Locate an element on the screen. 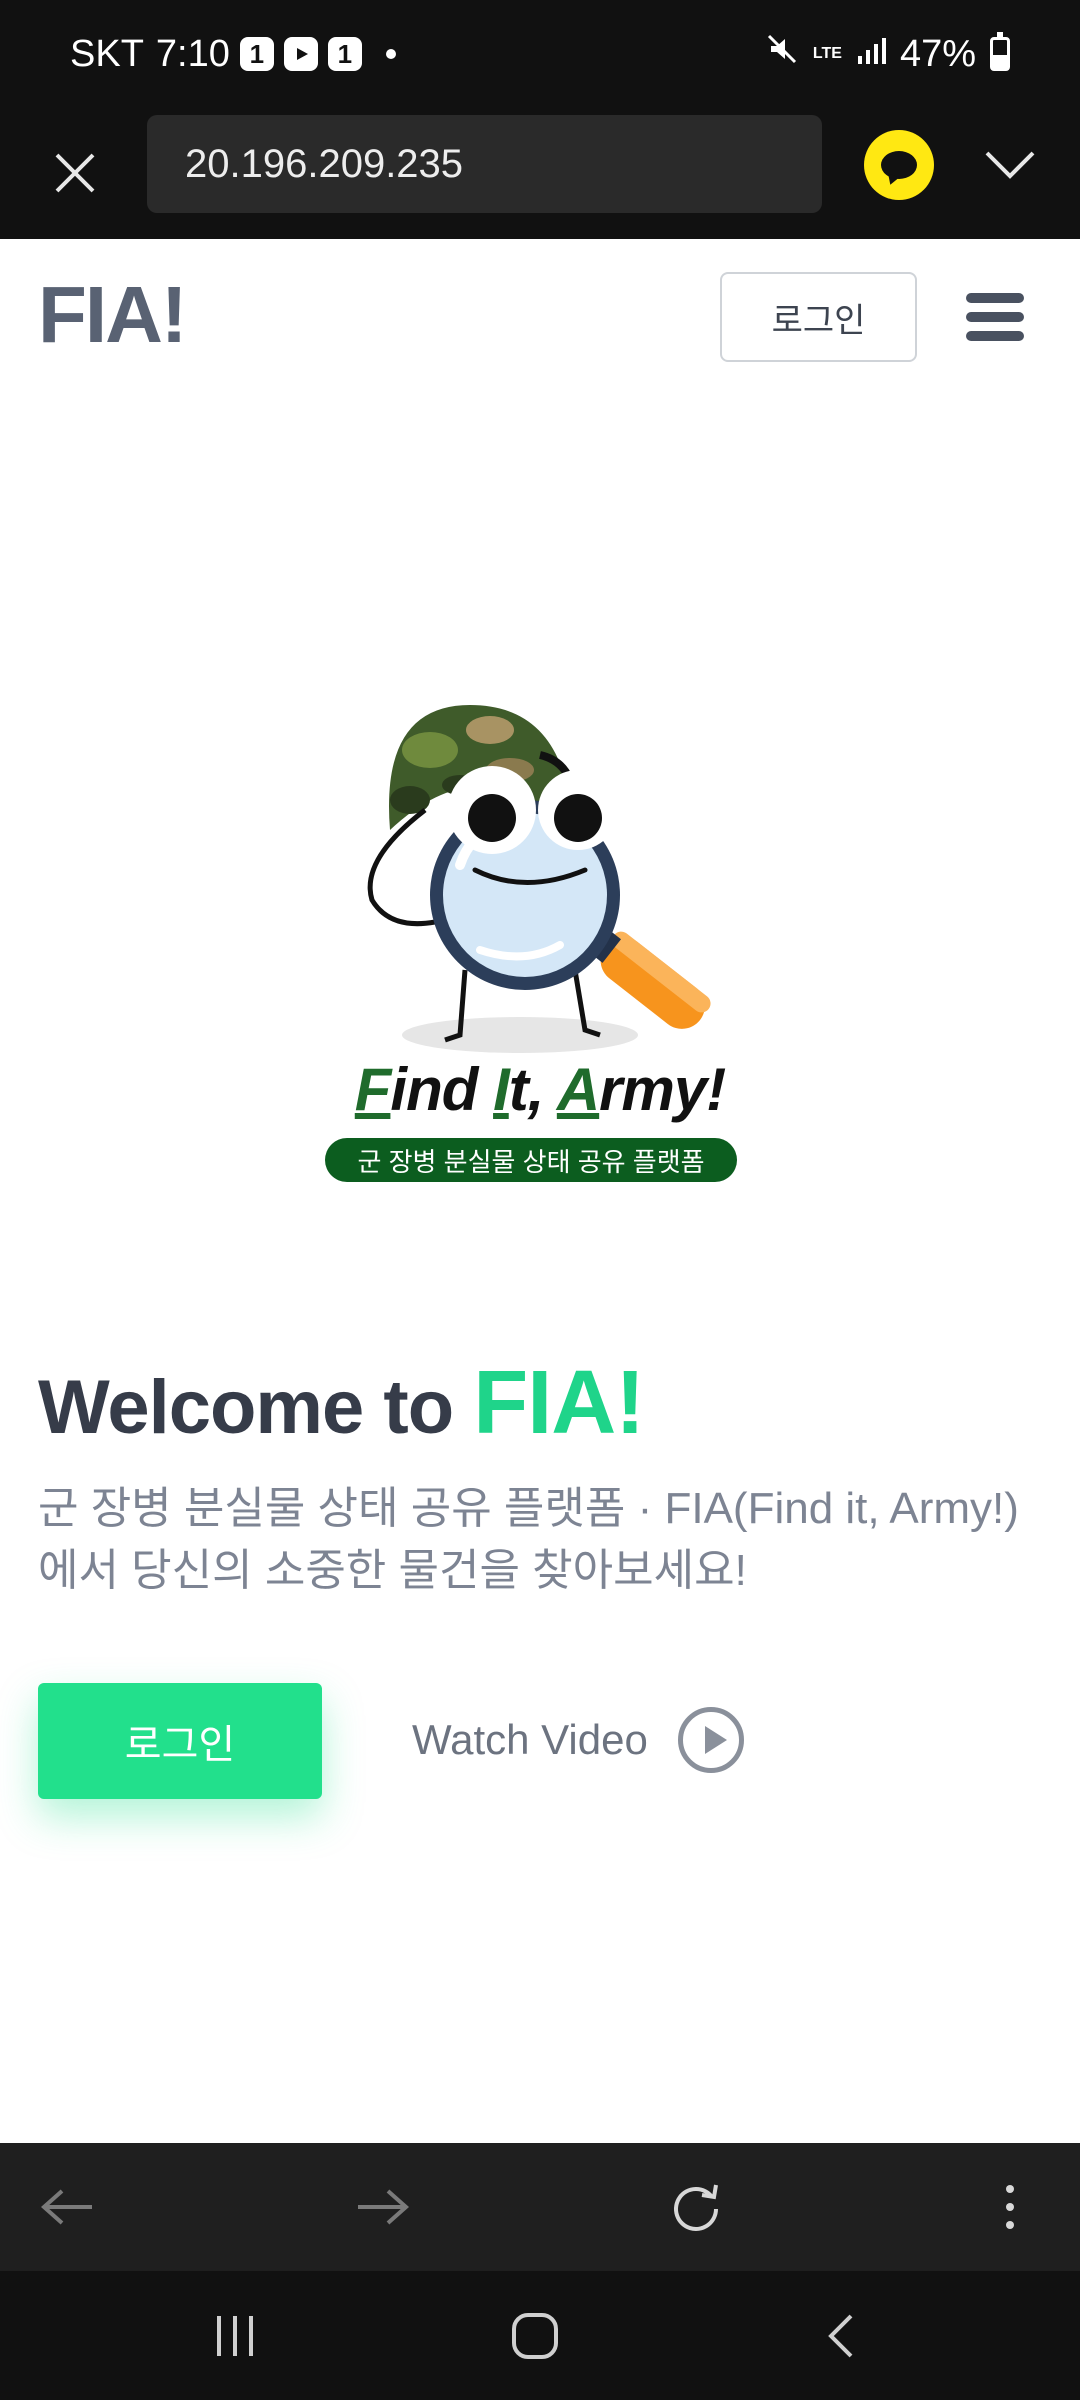 This screenshot has height=2400, width=1080. logo-title: Find It, Army! is located at coordinates (540, 1089).